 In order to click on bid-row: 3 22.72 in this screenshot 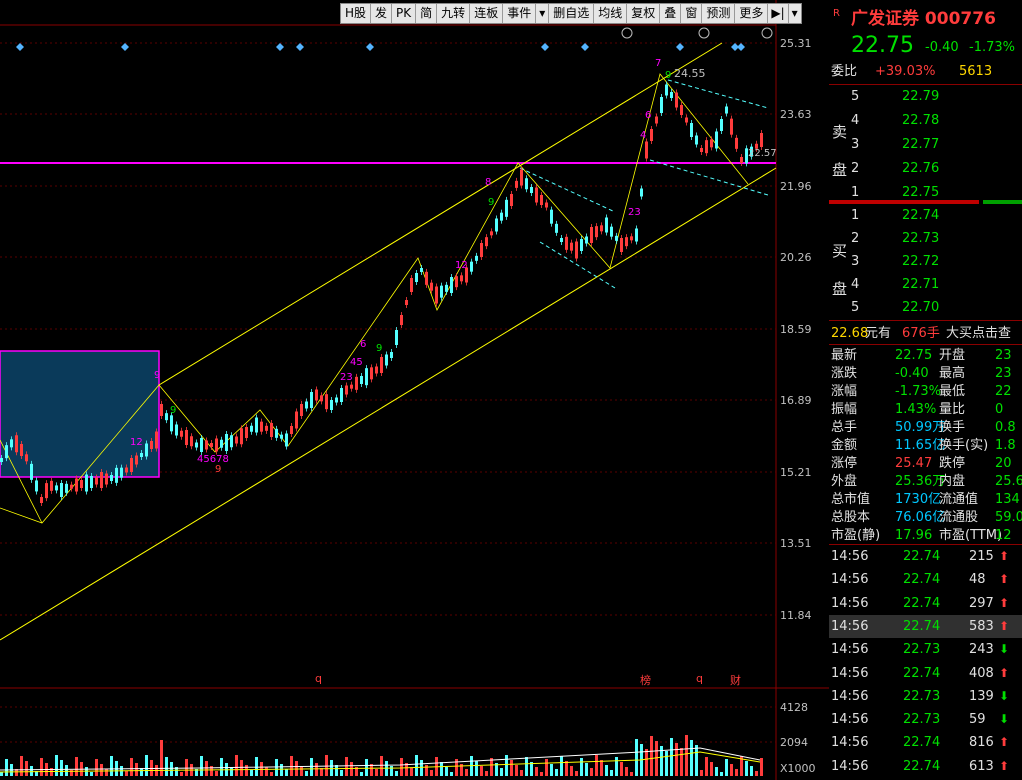, I will do `click(925, 261)`.